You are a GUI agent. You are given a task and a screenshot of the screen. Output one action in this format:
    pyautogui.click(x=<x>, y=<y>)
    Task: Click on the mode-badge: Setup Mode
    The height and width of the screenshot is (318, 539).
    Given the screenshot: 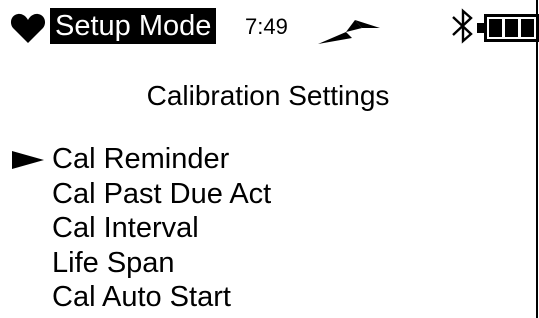 What is the action you would take?
    pyautogui.click(x=133, y=26)
    